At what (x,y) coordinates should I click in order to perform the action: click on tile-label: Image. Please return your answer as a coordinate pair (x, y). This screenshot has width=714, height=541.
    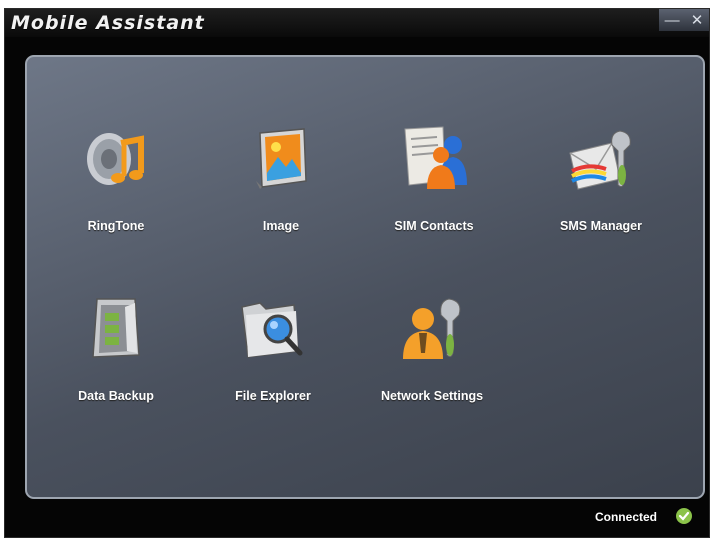
    Looking at the image, I should click on (281, 226).